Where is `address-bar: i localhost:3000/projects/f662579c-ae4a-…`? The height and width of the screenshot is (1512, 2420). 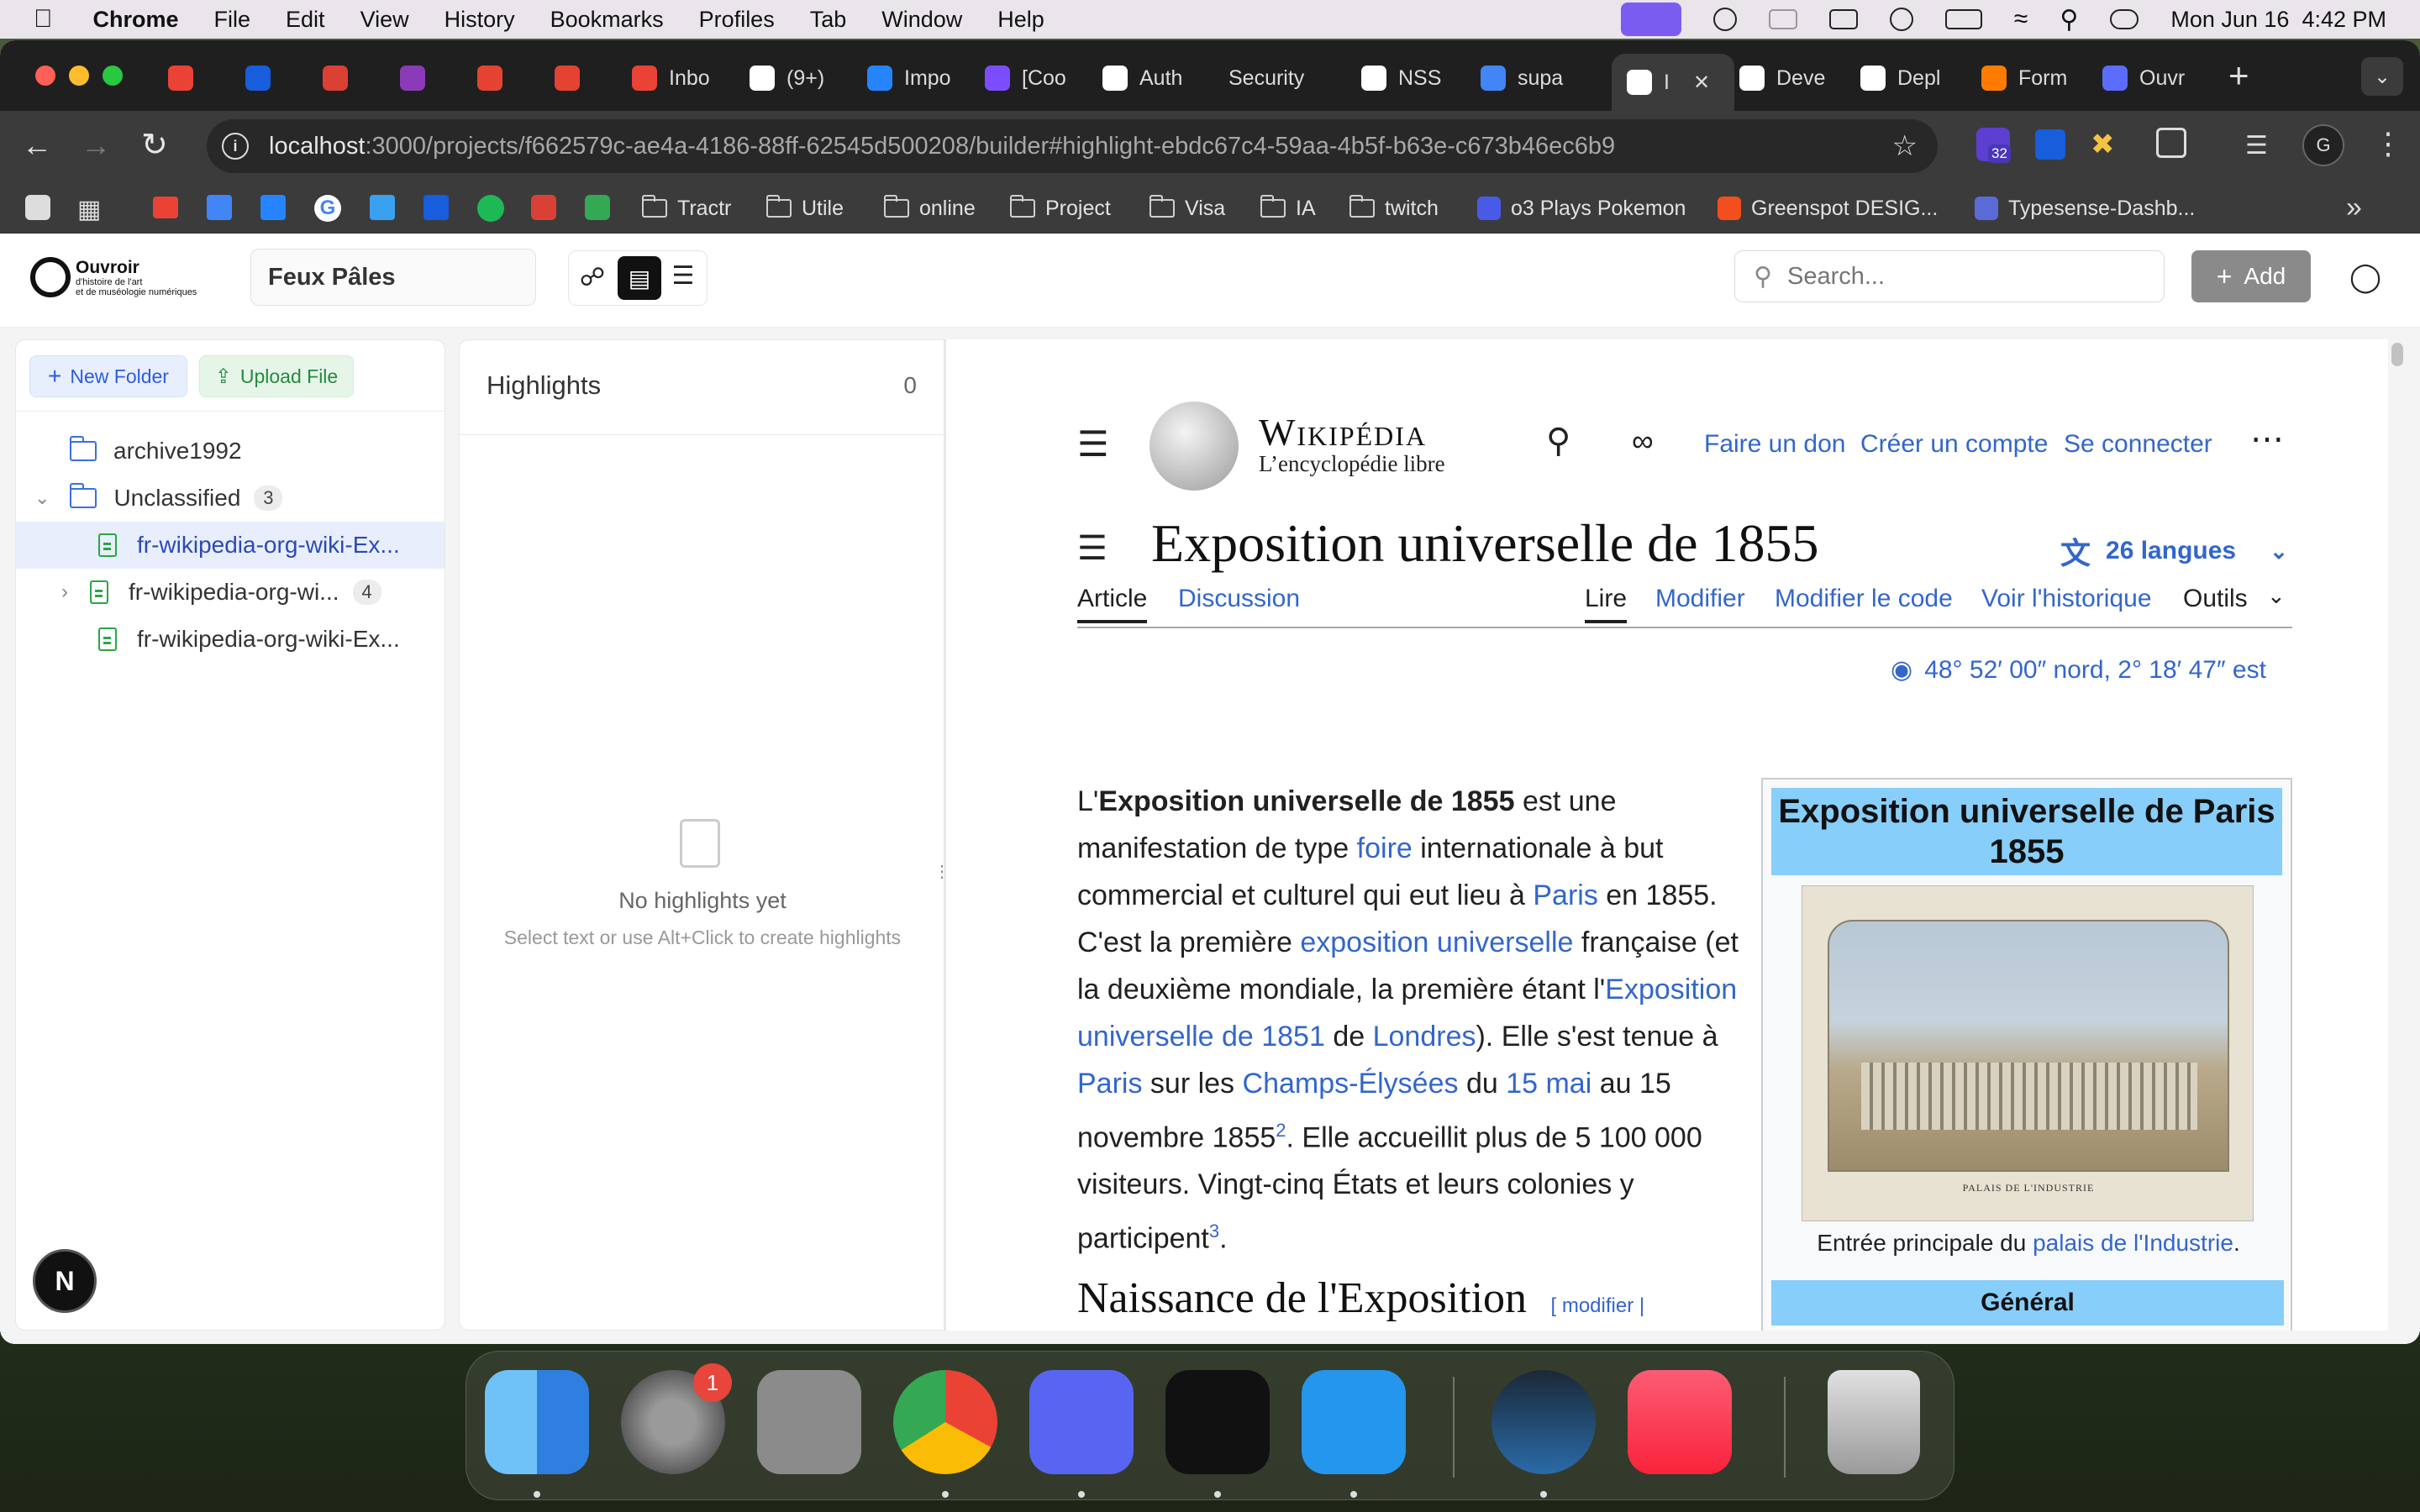
address-bar: i localhost:3000/projects/f662579c-ae4a-… is located at coordinates (1073, 146).